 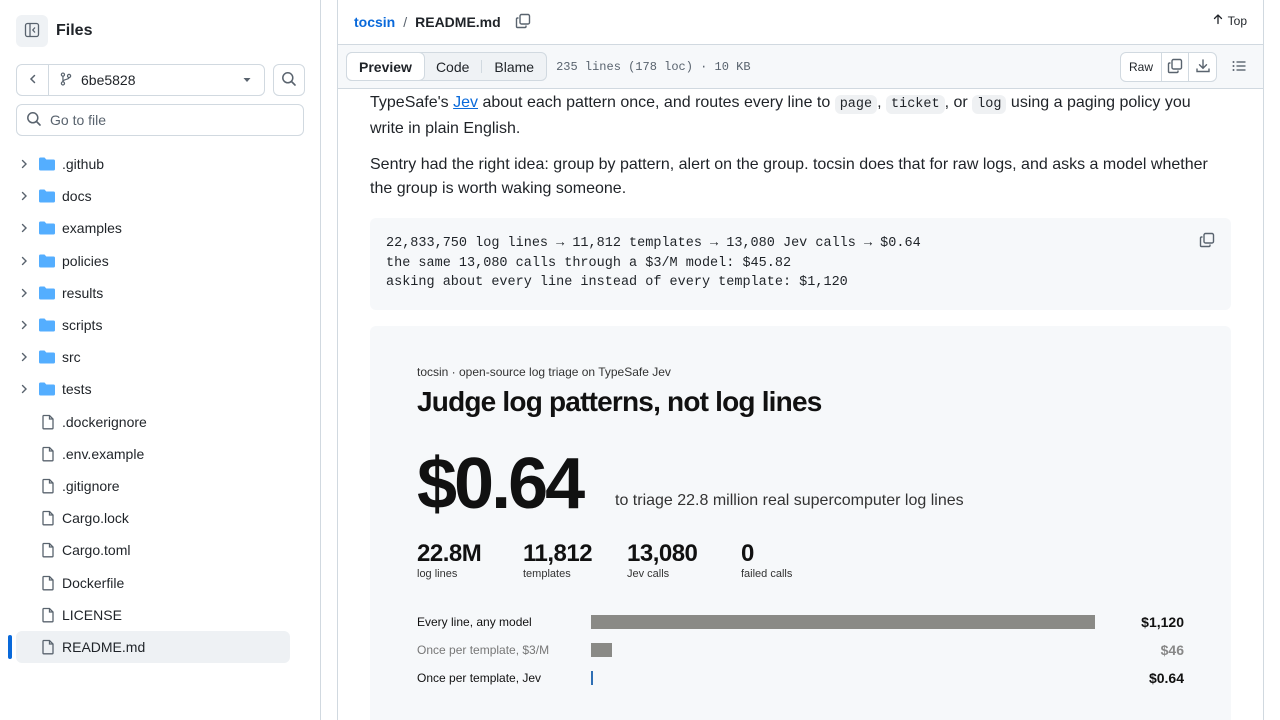 What do you see at coordinates (153, 646) in the screenshot?
I see `tree-file-item: README.md` at bounding box center [153, 646].